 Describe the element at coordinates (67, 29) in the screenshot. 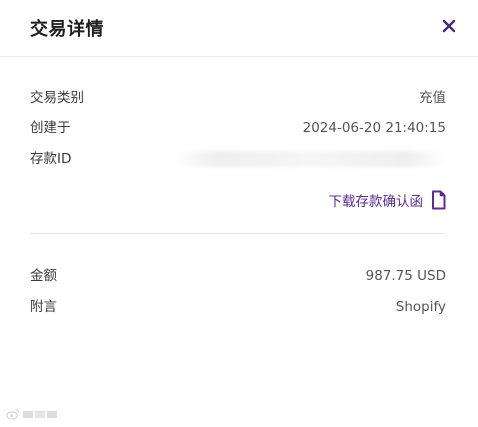

I see `dialog-title: 交易详情` at that location.